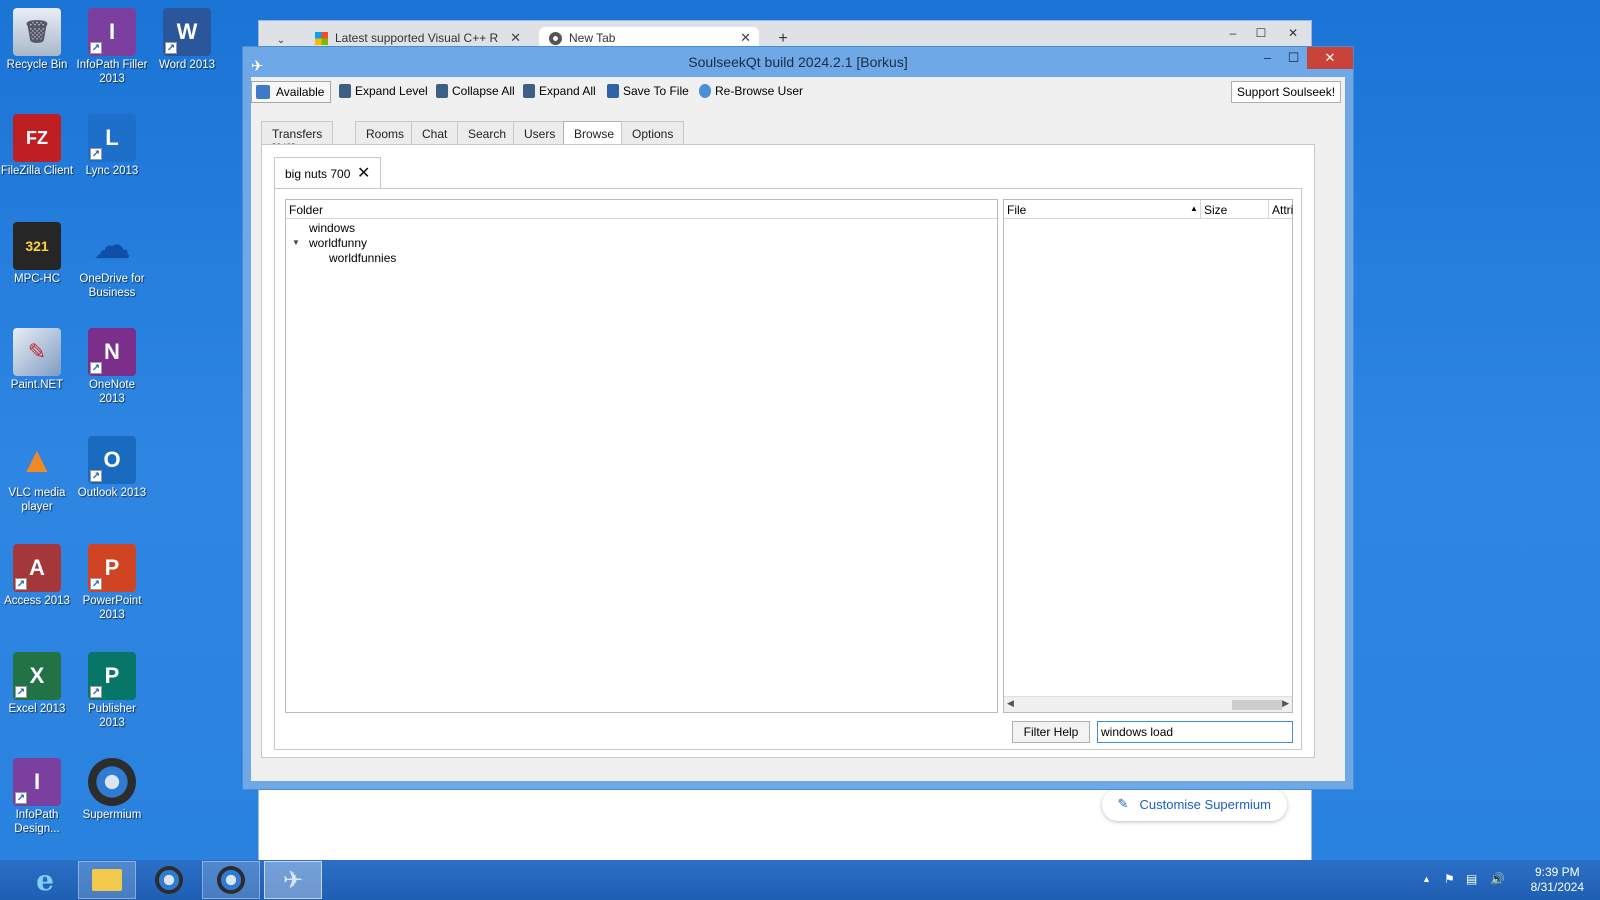 The height and width of the screenshot is (900, 1600). What do you see at coordinates (112, 460) in the screenshot?
I see `outlook-icon: O ↗` at bounding box center [112, 460].